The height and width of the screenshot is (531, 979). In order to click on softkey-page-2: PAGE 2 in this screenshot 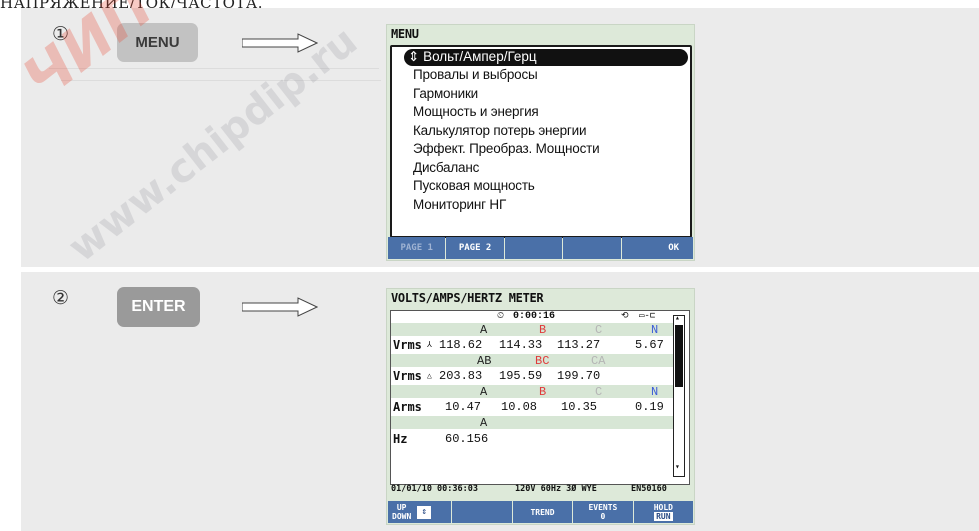, I will do `click(475, 248)`.